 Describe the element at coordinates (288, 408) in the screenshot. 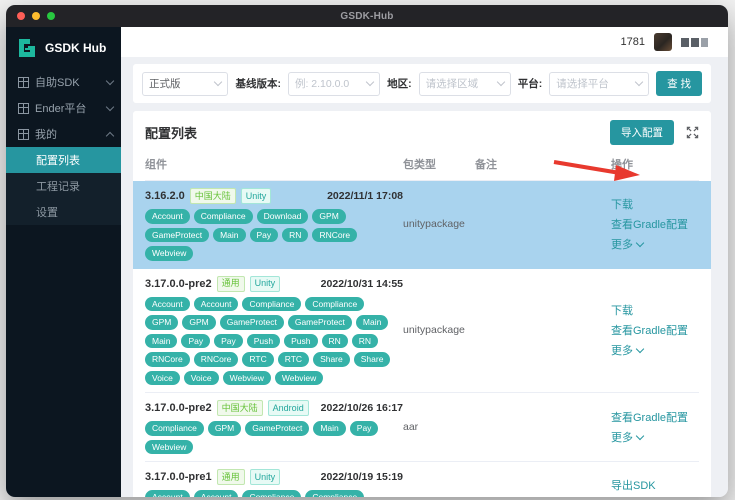

I see `platform-tag: Android` at that location.